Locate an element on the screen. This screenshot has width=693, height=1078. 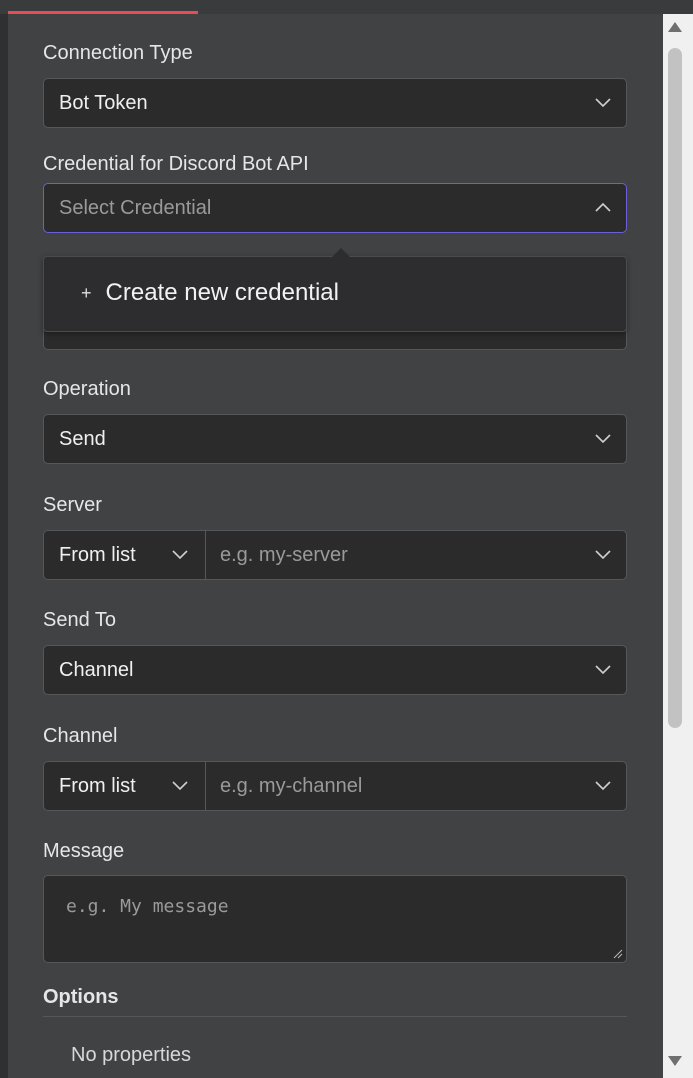
scroll-down-arrow-icon is located at coordinates (675, 1061).